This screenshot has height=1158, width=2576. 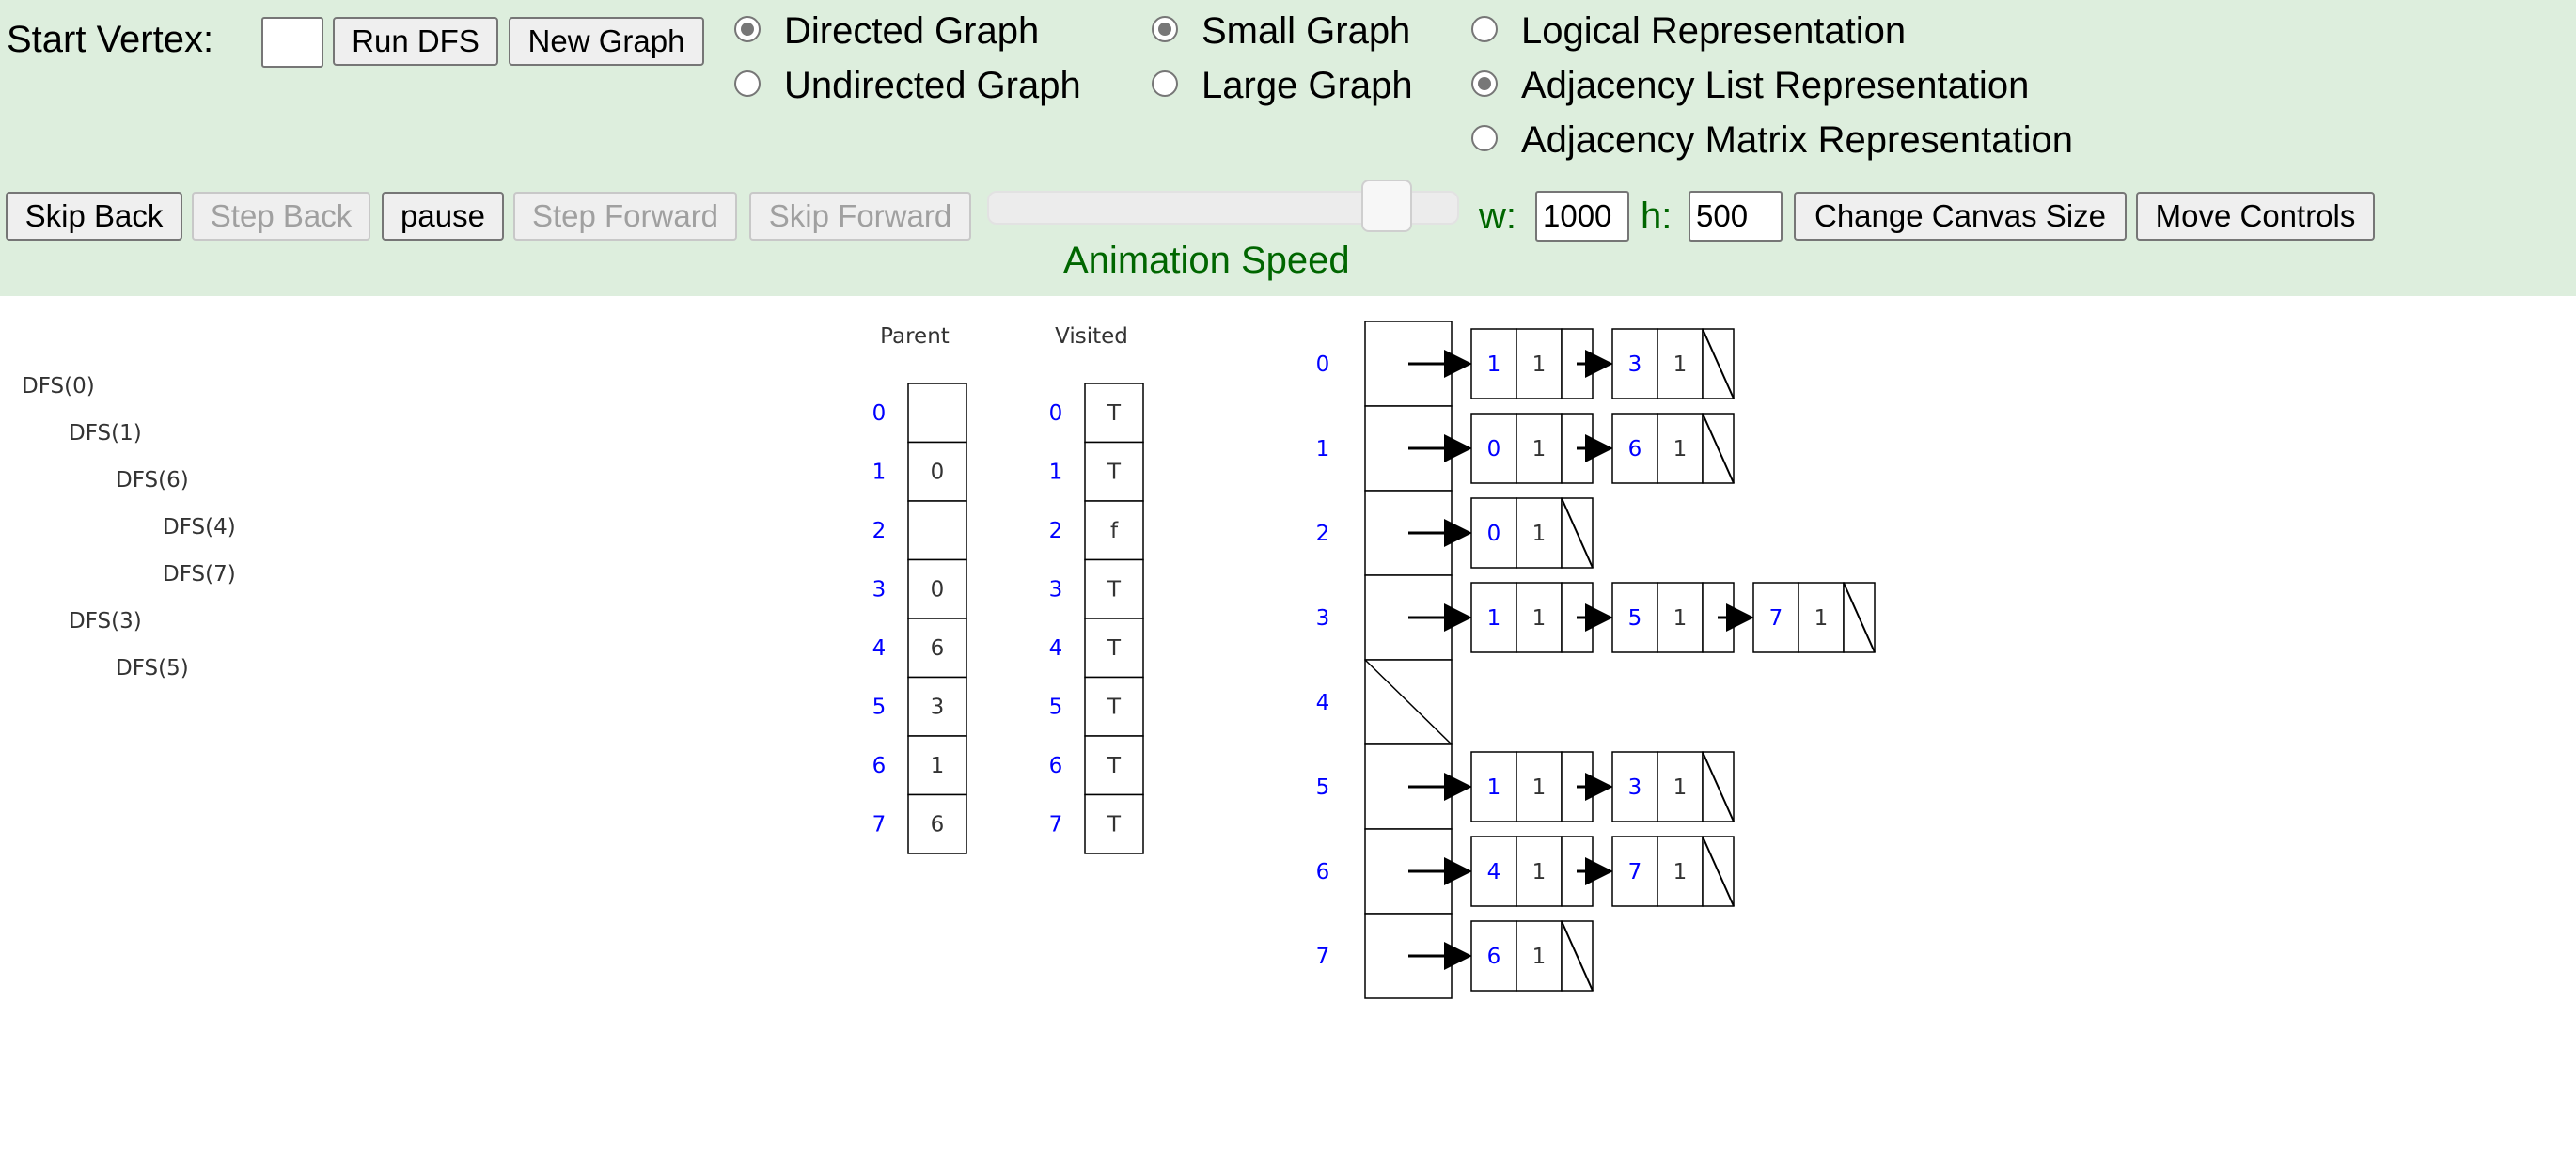 What do you see at coordinates (1323, 787) in the screenshot?
I see `adjacency-vertex-index: 5` at bounding box center [1323, 787].